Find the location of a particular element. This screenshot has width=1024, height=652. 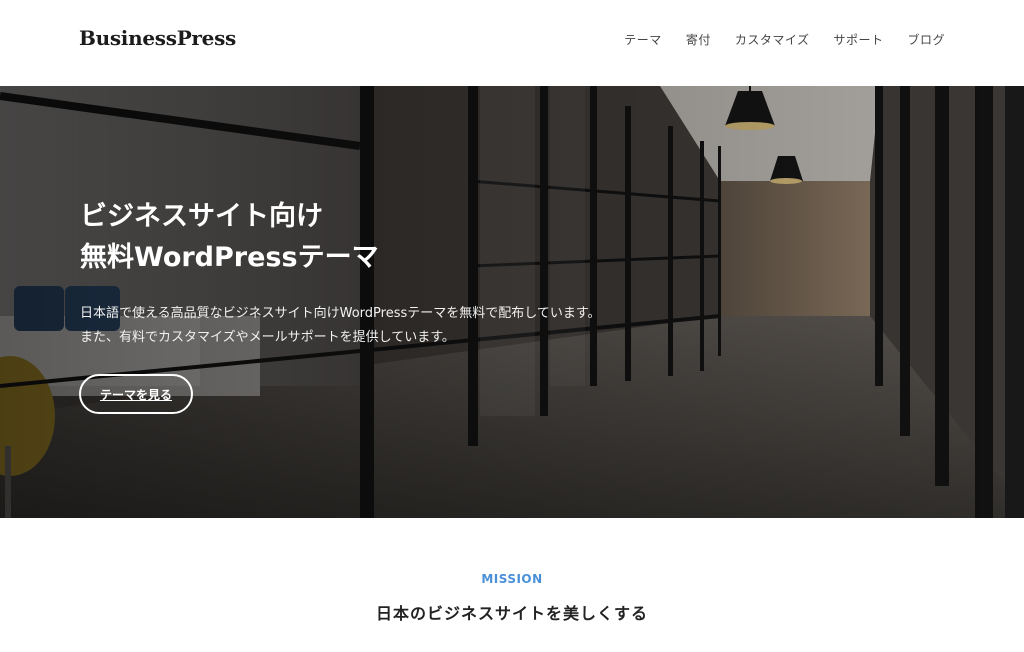

main-nav: テーマ 寄付 カスタマイズ サポート ブログ is located at coordinates (772, 39).